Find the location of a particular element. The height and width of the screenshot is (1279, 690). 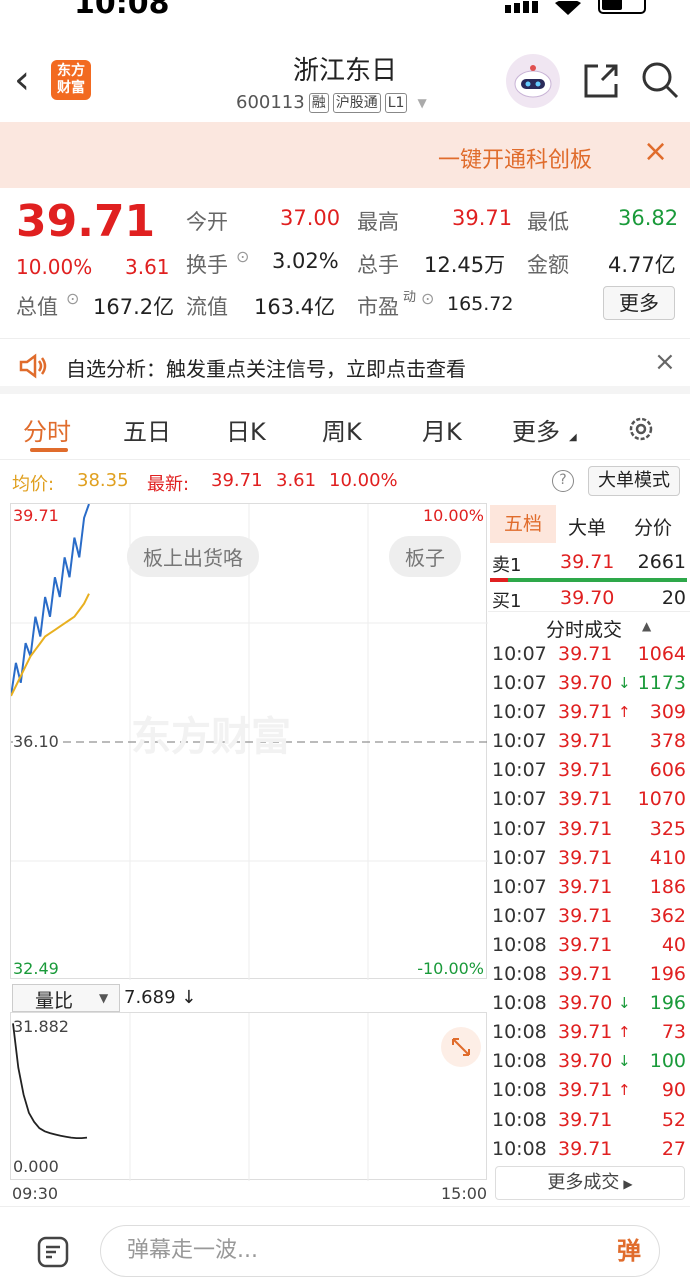

trade-volume: 606 is located at coordinates (667, 770).